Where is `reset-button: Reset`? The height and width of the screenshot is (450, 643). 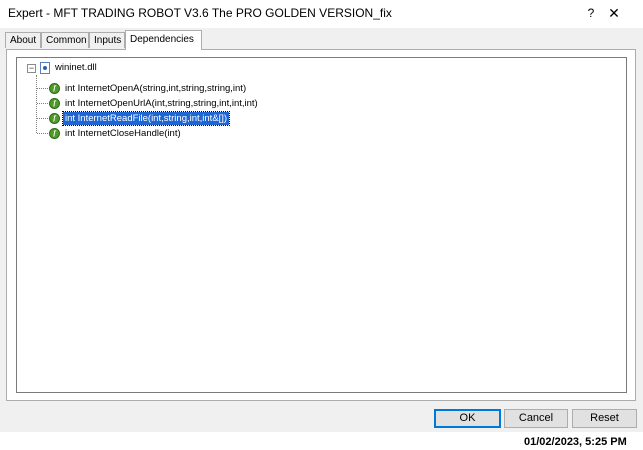 reset-button: Reset is located at coordinates (604, 418).